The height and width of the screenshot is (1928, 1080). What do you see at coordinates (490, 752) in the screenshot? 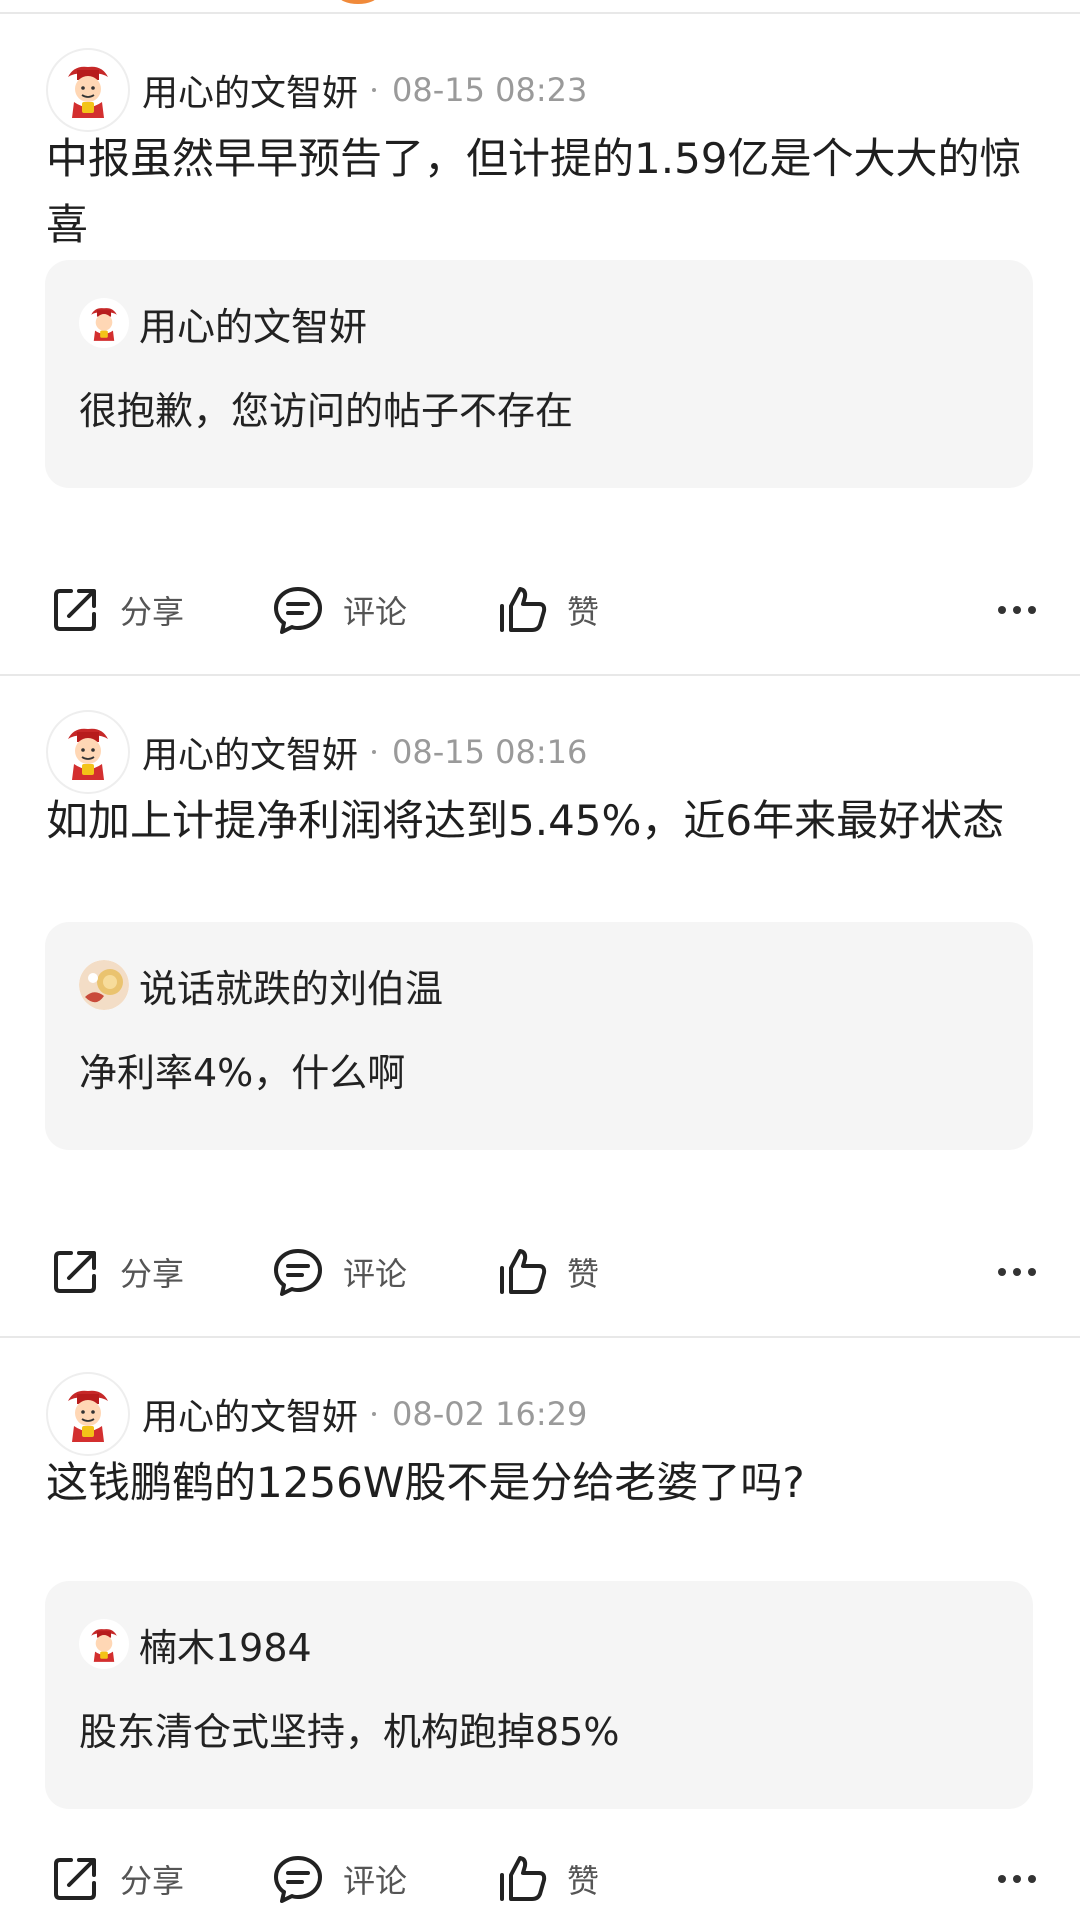
I see `post-time: 08-15 08:16` at bounding box center [490, 752].